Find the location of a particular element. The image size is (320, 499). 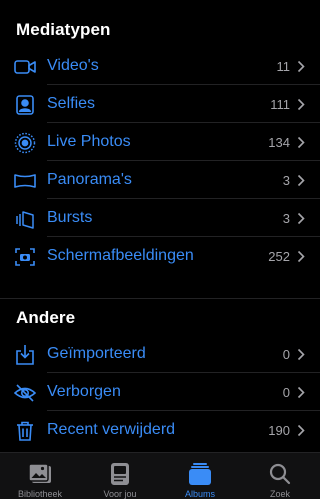

tab-label: Bibliotheek is located at coordinates (40, 494).